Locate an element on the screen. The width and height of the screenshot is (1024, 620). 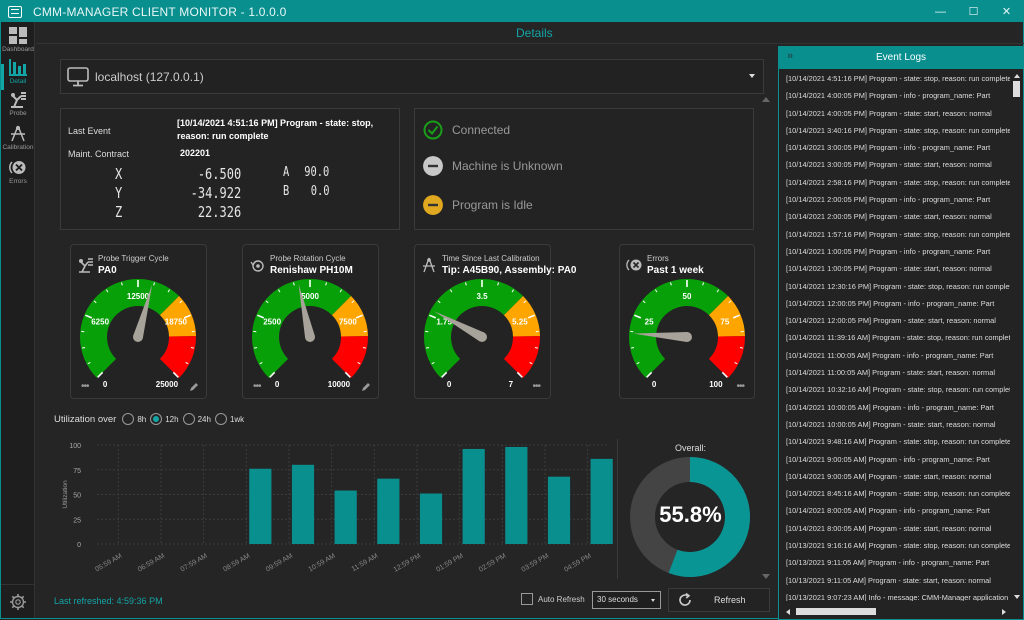
axis-y-value: -34.922 is located at coordinates (215, 193).